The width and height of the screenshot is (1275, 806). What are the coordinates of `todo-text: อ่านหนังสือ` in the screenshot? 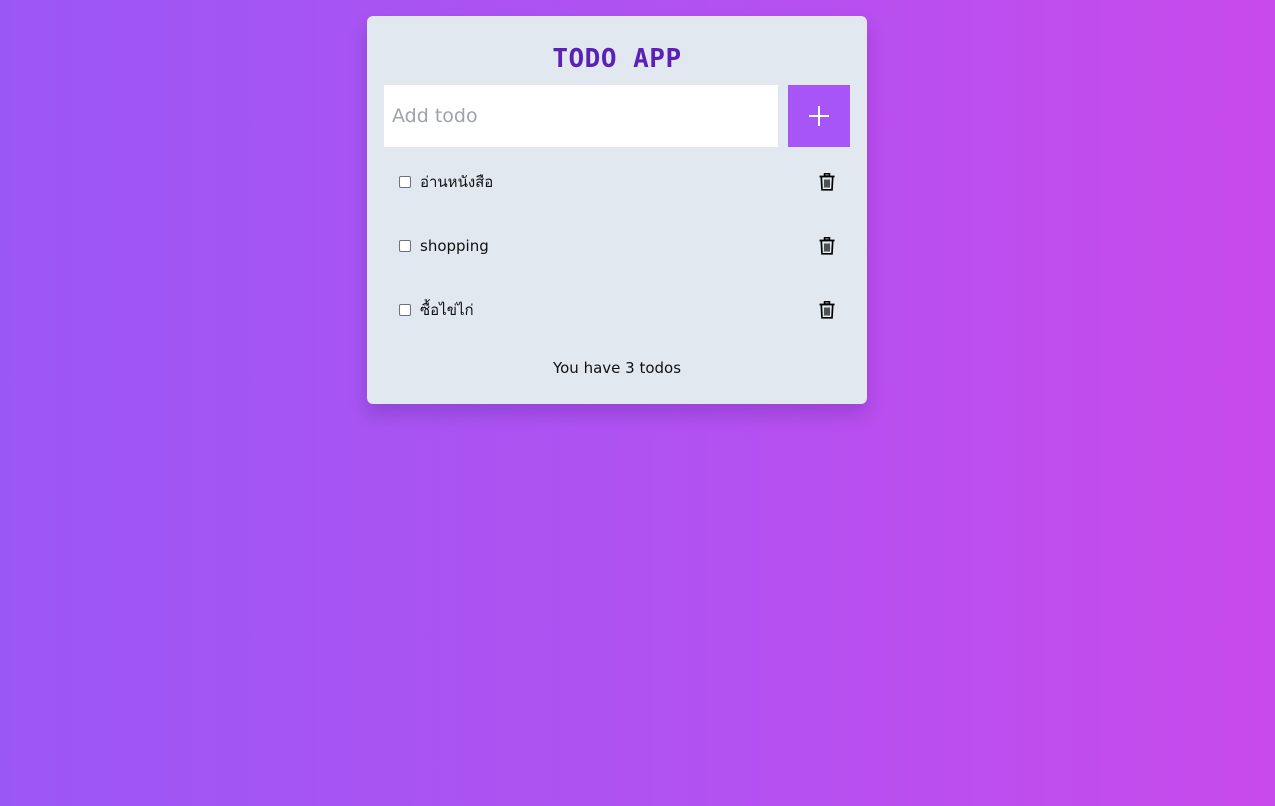 It's located at (457, 182).